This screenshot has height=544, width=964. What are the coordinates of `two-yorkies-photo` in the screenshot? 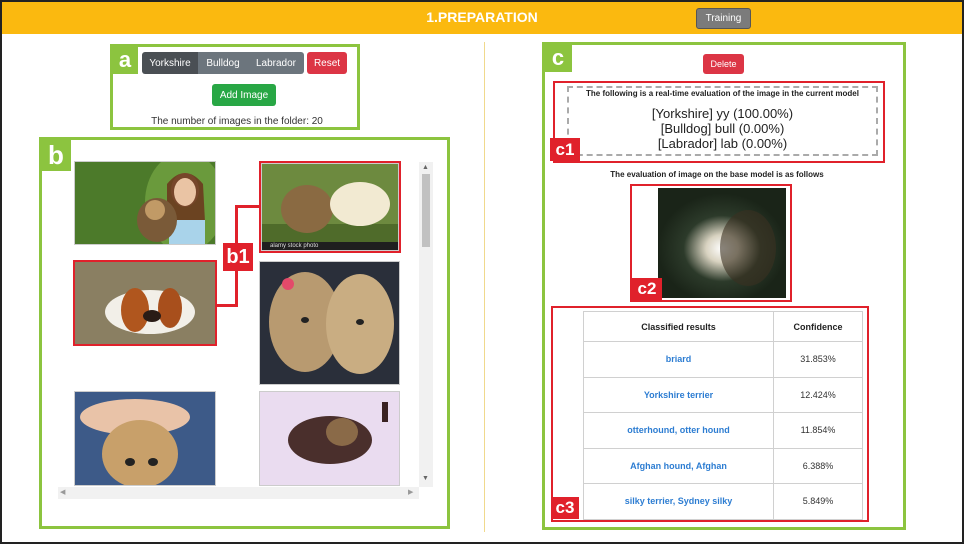 It's located at (329, 323).